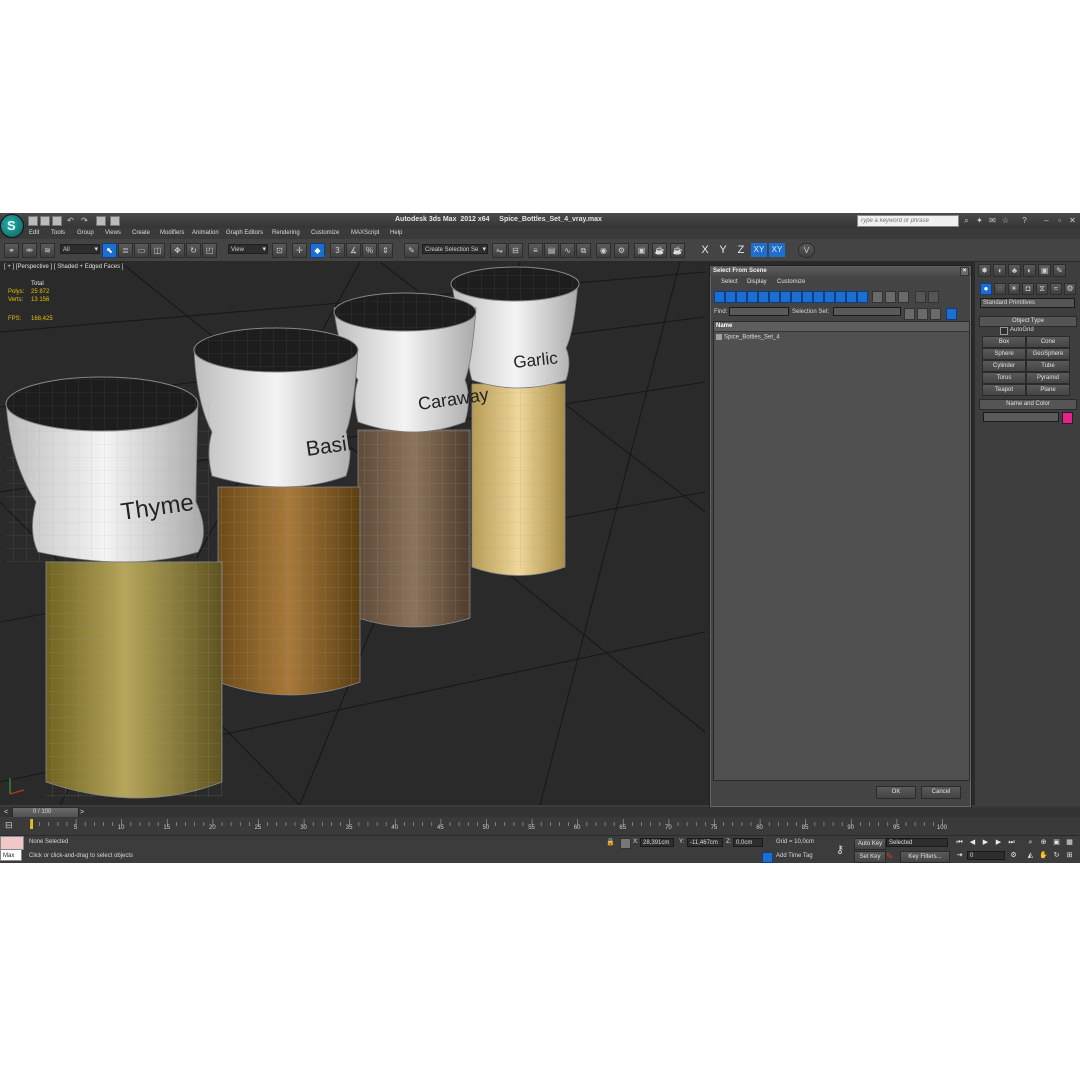  I want to click on menu-maxscript: MAXScript, so click(365, 233).